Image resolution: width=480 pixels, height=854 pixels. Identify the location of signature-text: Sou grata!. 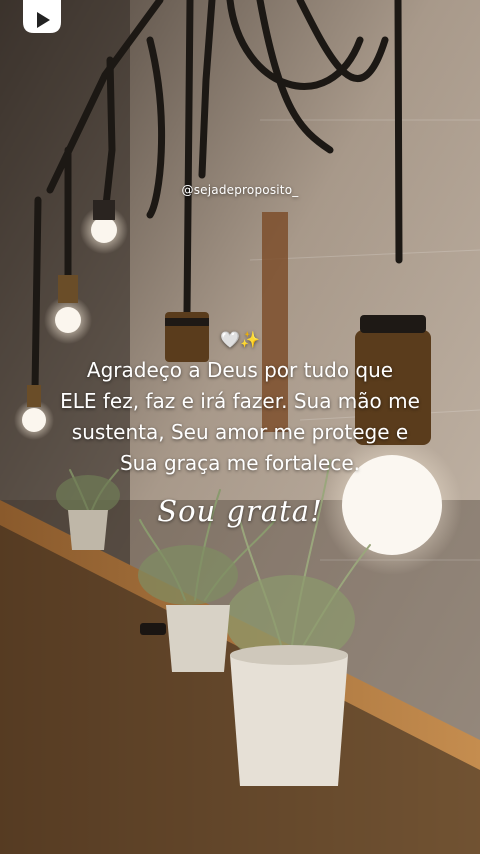
(240, 511).